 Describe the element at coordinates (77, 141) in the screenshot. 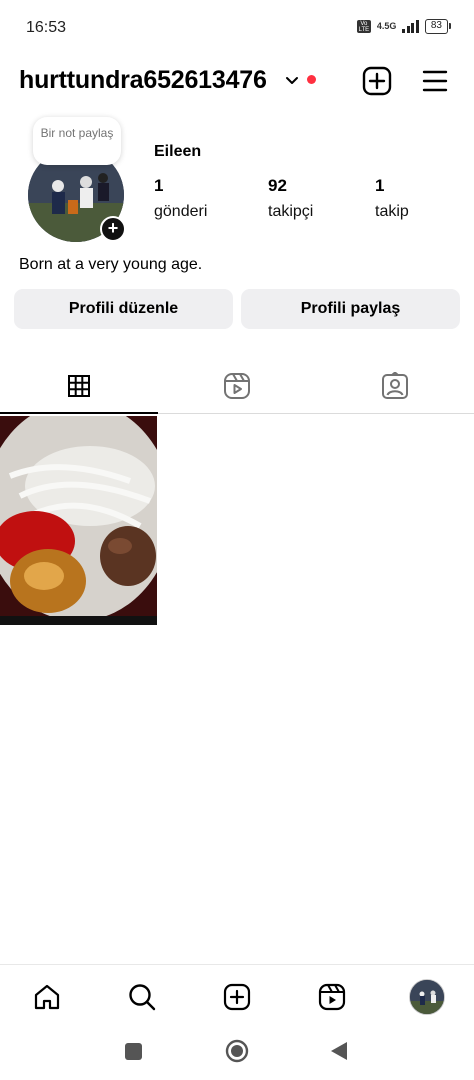

I see `note-bubble: Bir not paylaş` at that location.